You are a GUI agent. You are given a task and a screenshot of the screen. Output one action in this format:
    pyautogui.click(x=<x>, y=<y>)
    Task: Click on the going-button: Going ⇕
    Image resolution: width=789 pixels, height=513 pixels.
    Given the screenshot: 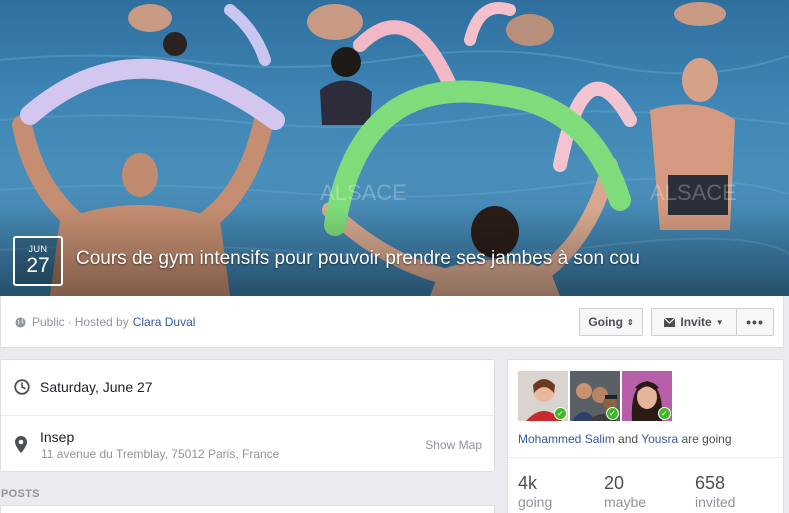 What is the action you would take?
    pyautogui.click(x=611, y=322)
    